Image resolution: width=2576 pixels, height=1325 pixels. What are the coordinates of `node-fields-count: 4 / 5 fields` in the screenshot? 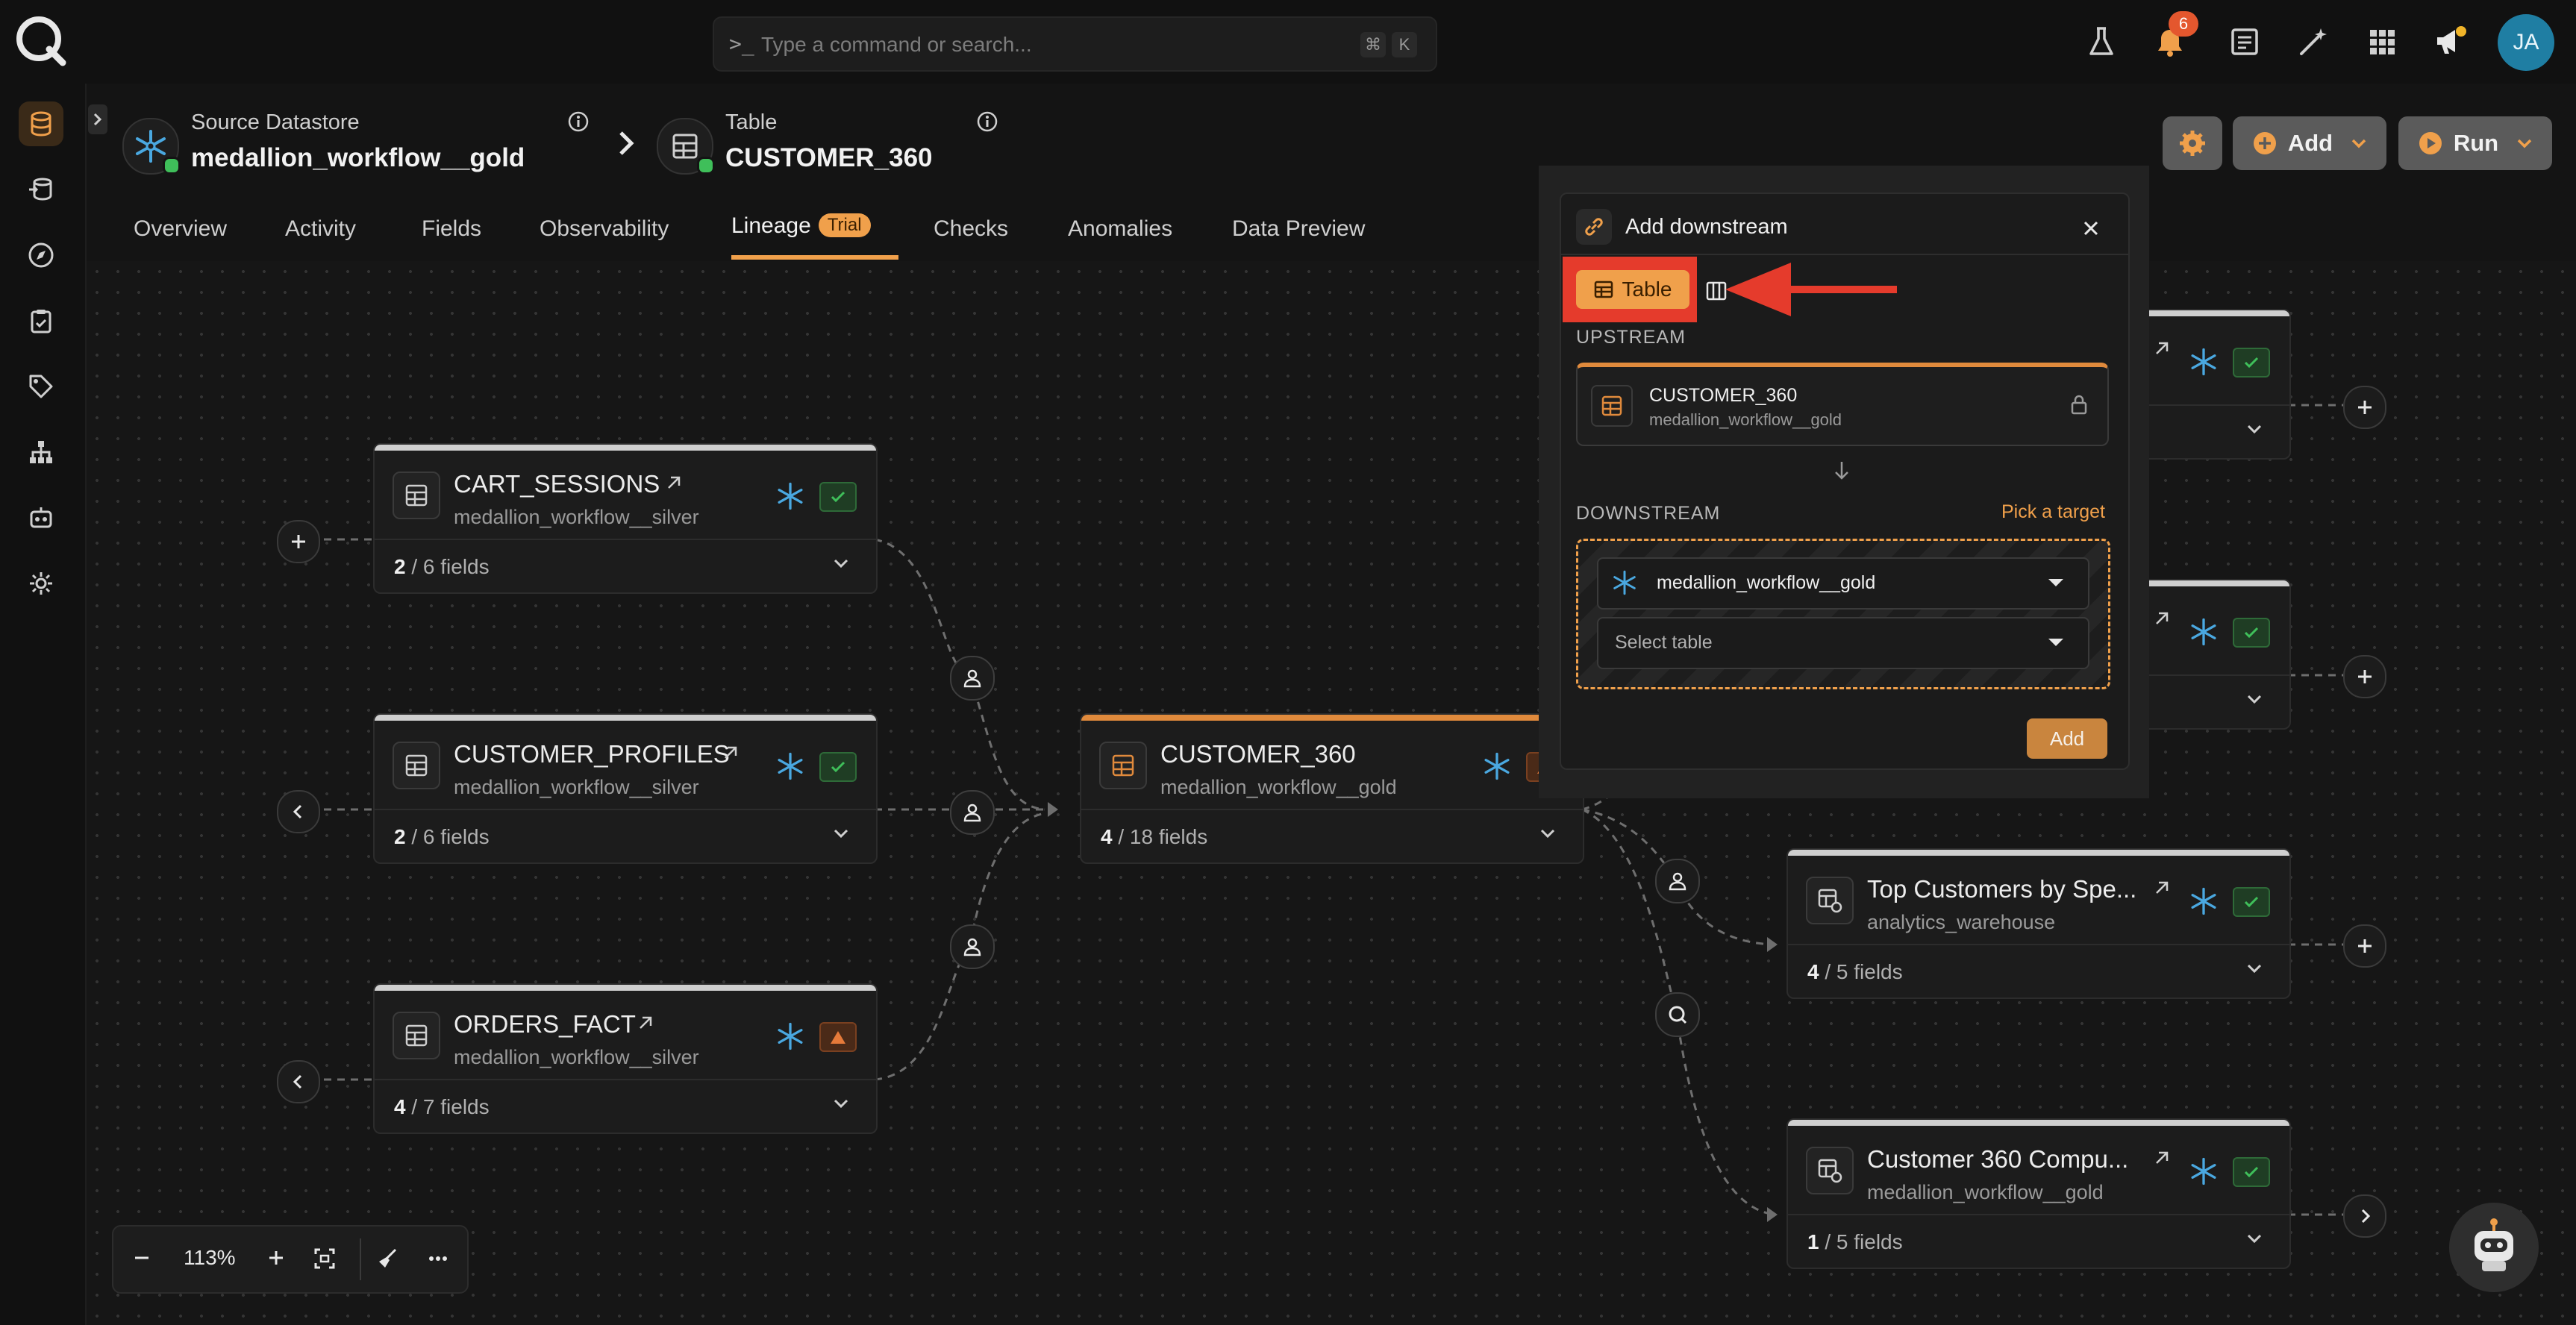 It's located at (1855, 972).